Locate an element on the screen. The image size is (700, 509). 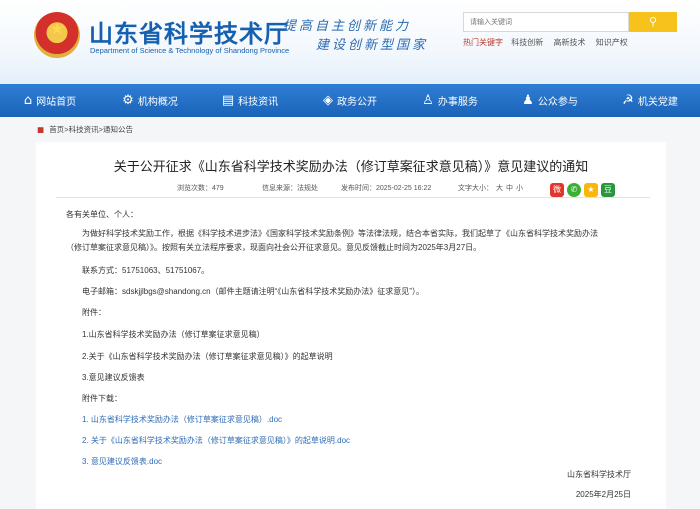
download-link: 3. 意见建议反馈表.doc is located at coordinates (122, 462).